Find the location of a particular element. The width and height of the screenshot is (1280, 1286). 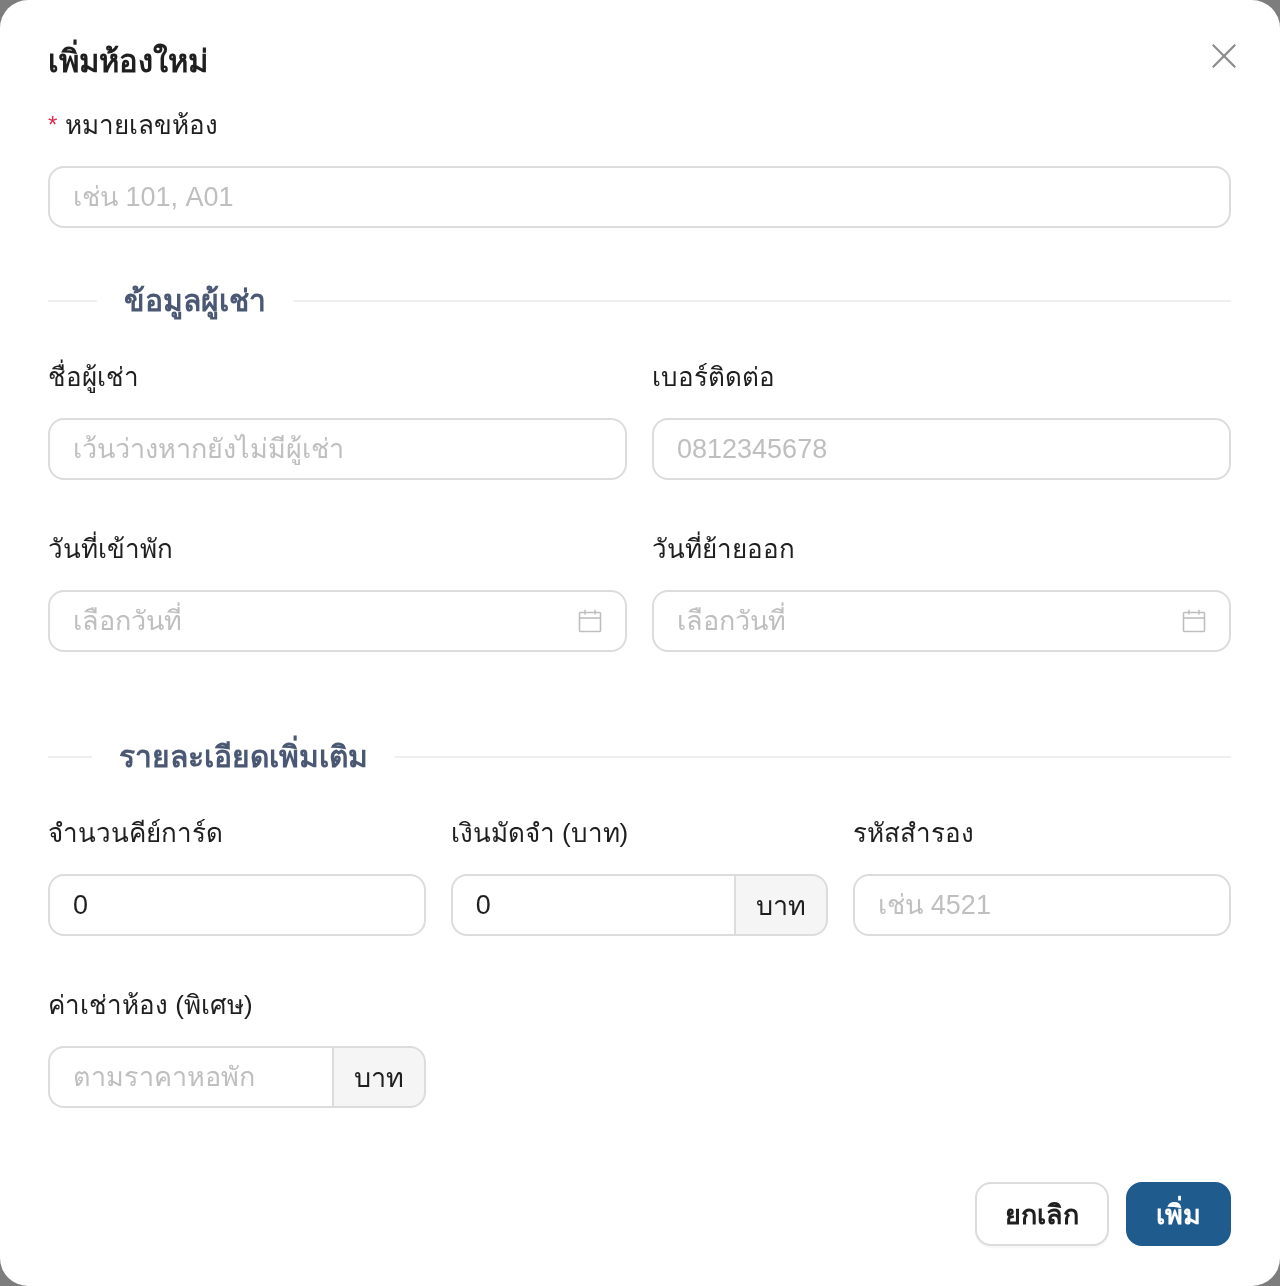

input-field: เช่น 4521 is located at coordinates (1042, 905).